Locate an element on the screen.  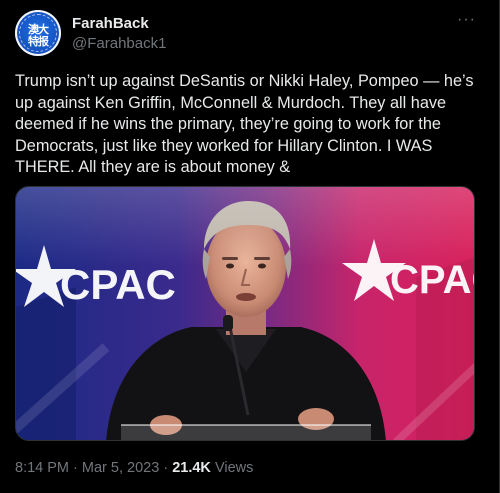
views-label: Views is located at coordinates (234, 468).